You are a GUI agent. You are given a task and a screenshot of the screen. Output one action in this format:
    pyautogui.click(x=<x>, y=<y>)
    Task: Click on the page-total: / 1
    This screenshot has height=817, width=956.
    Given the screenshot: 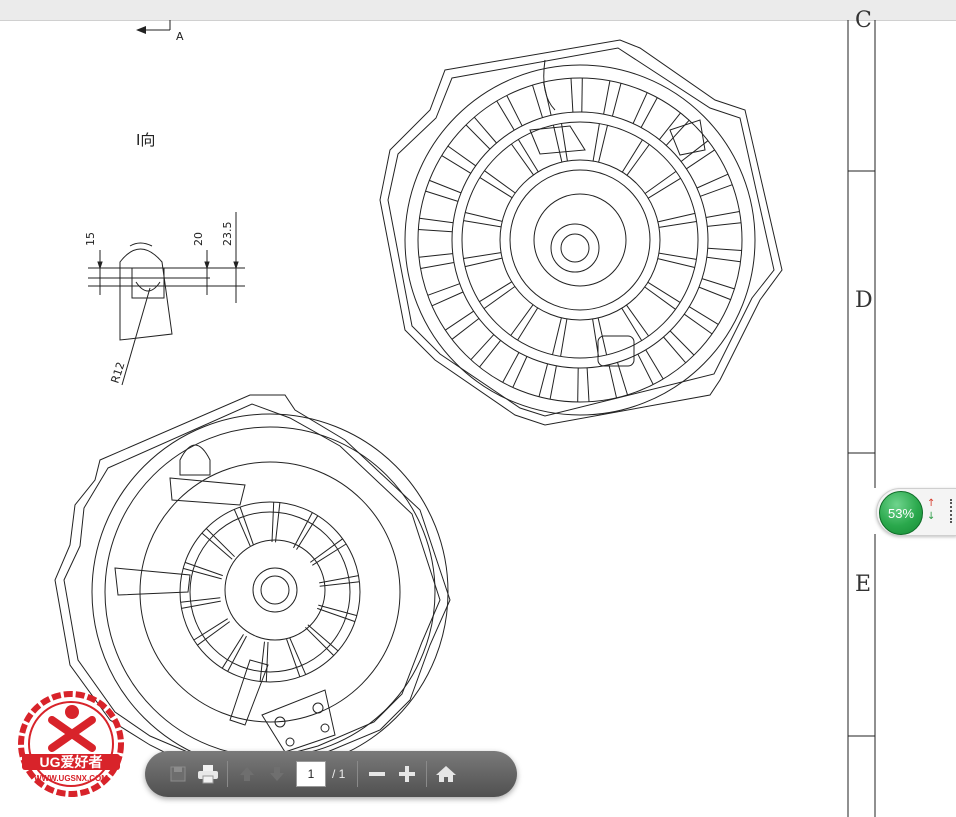 What is the action you would take?
    pyautogui.click(x=339, y=774)
    